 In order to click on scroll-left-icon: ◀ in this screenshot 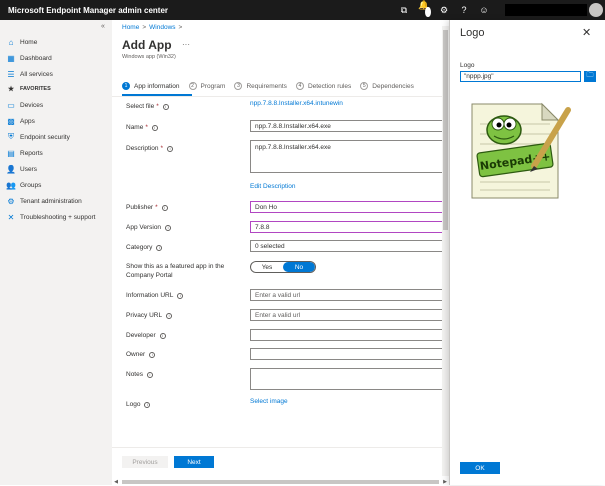, I will do `click(116, 482)`.